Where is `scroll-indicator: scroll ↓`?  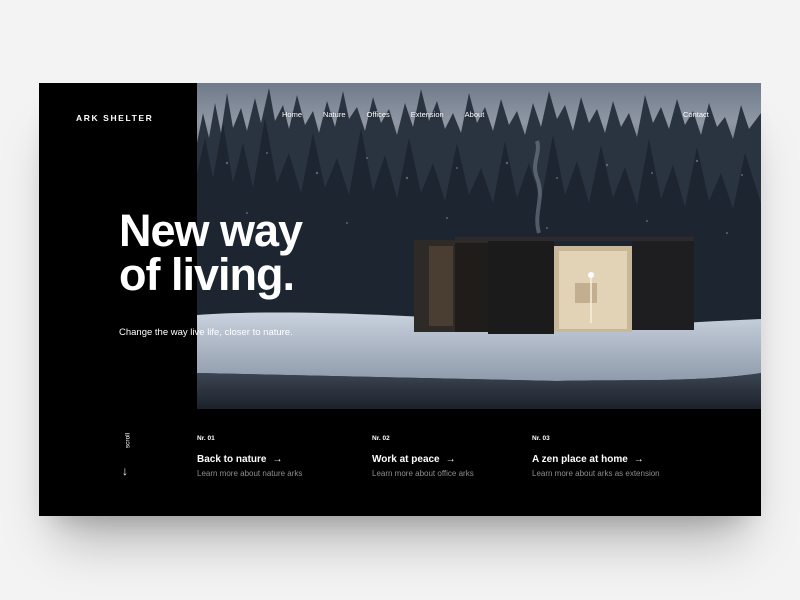
scroll-indicator: scroll ↓ is located at coordinates (128, 458).